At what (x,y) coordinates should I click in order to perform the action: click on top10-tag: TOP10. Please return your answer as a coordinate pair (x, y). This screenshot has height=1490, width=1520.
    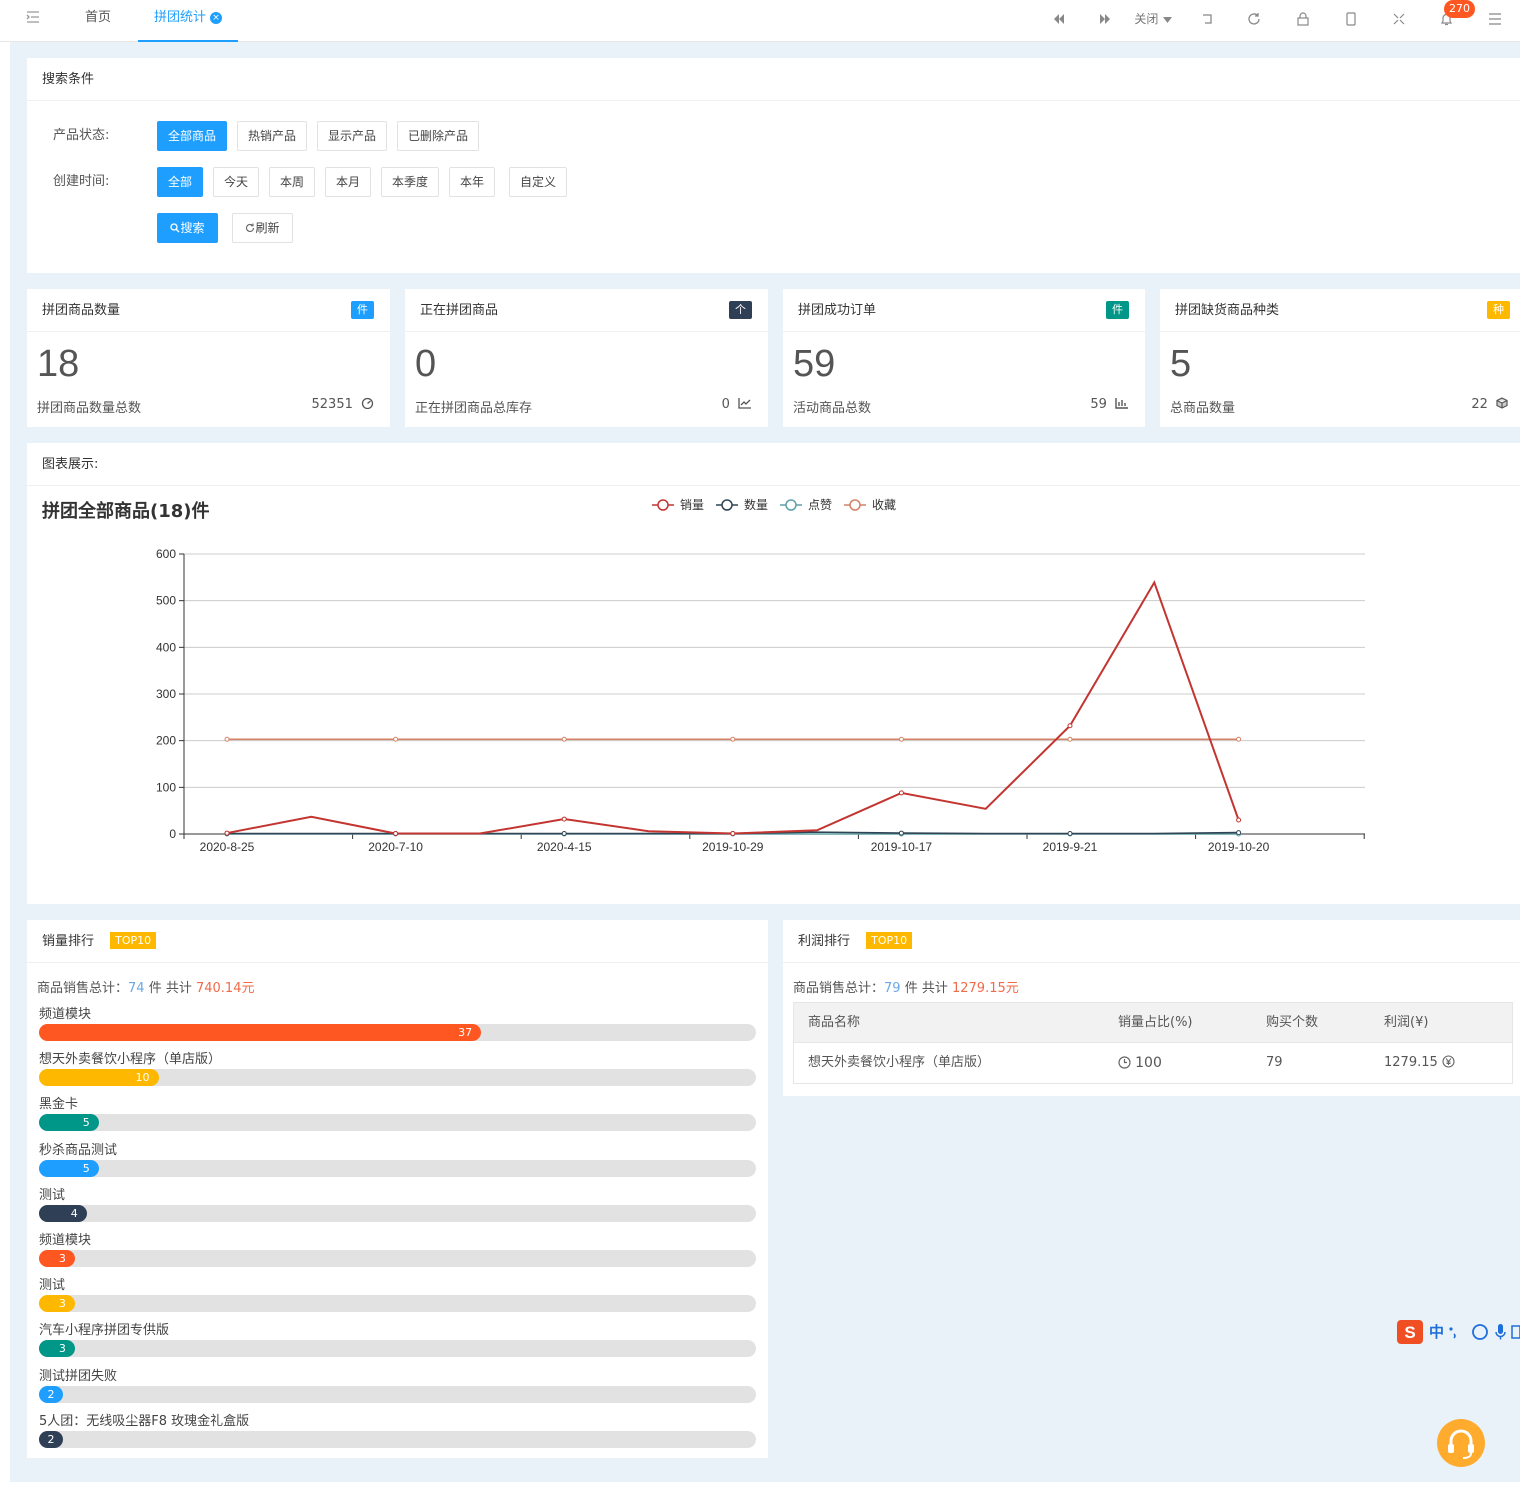
    Looking at the image, I should click on (889, 940).